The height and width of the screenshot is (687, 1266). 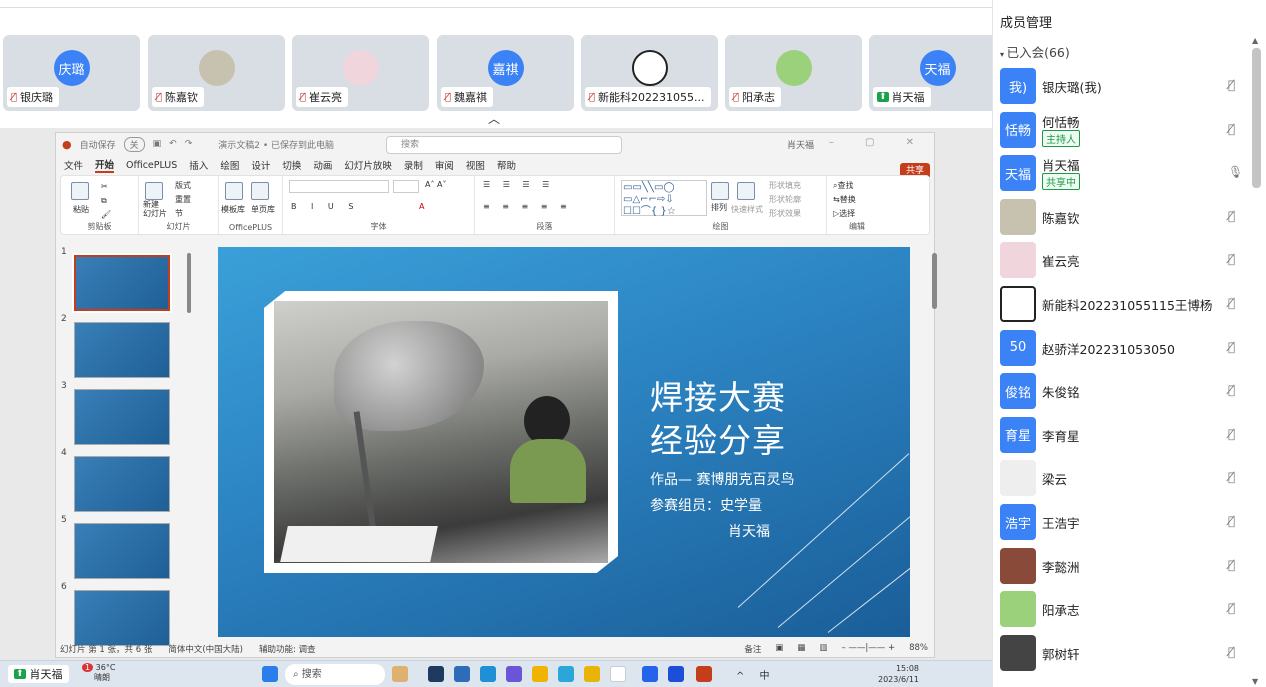 I want to click on member-row: 俊铭 朱俊铭 🎙̸, so click(x=1120, y=391).